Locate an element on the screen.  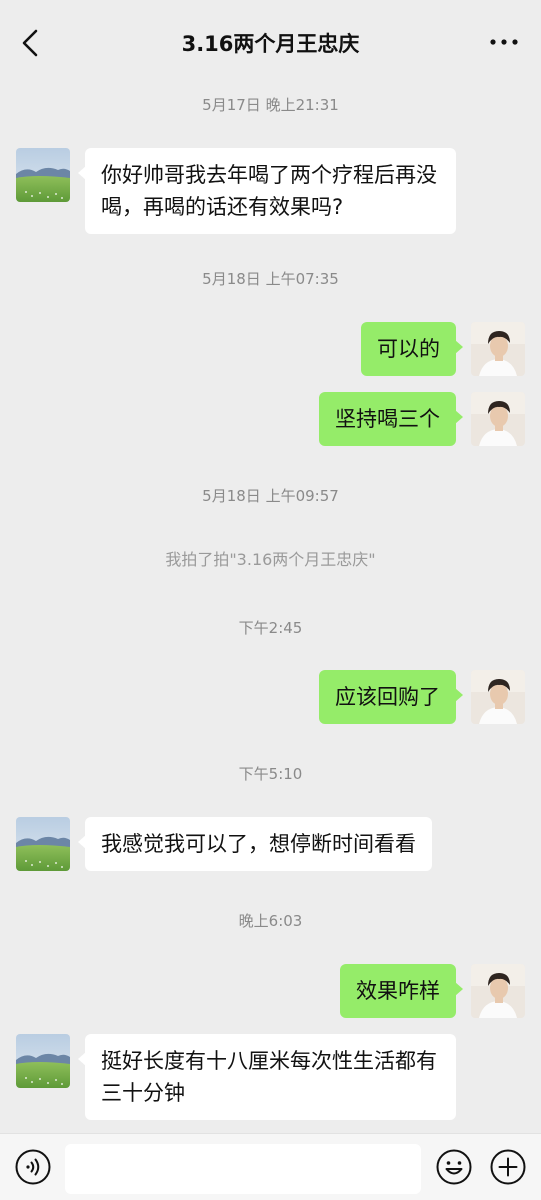
message-bubble-sent: 可以的 is located at coordinates (412, 349).